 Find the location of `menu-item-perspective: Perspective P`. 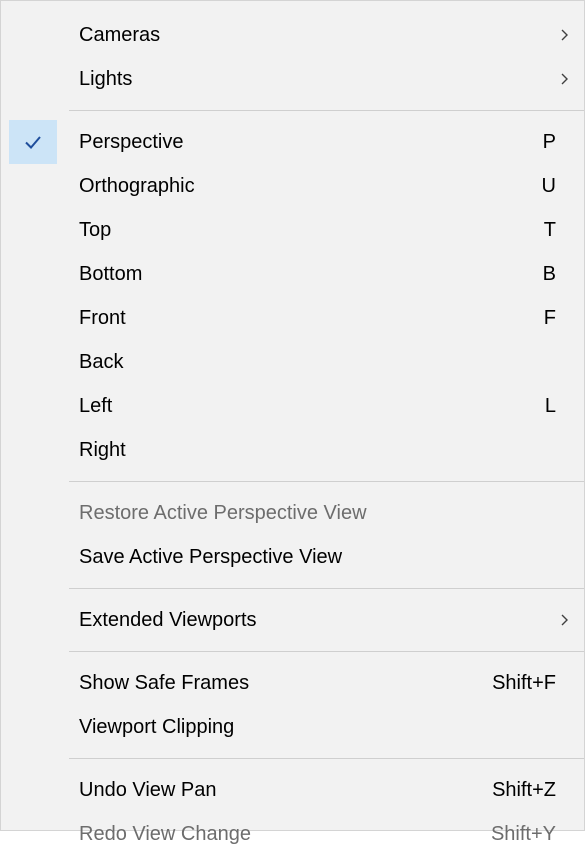

menu-item-perspective: Perspective P is located at coordinates (292, 142).